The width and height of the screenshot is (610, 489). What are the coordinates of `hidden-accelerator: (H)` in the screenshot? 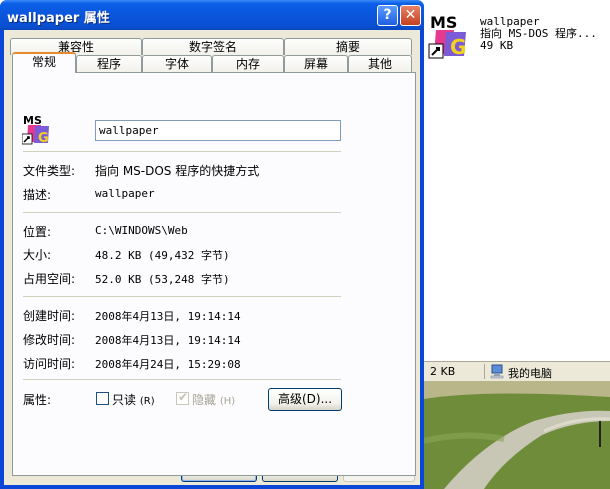 It's located at (227, 401).